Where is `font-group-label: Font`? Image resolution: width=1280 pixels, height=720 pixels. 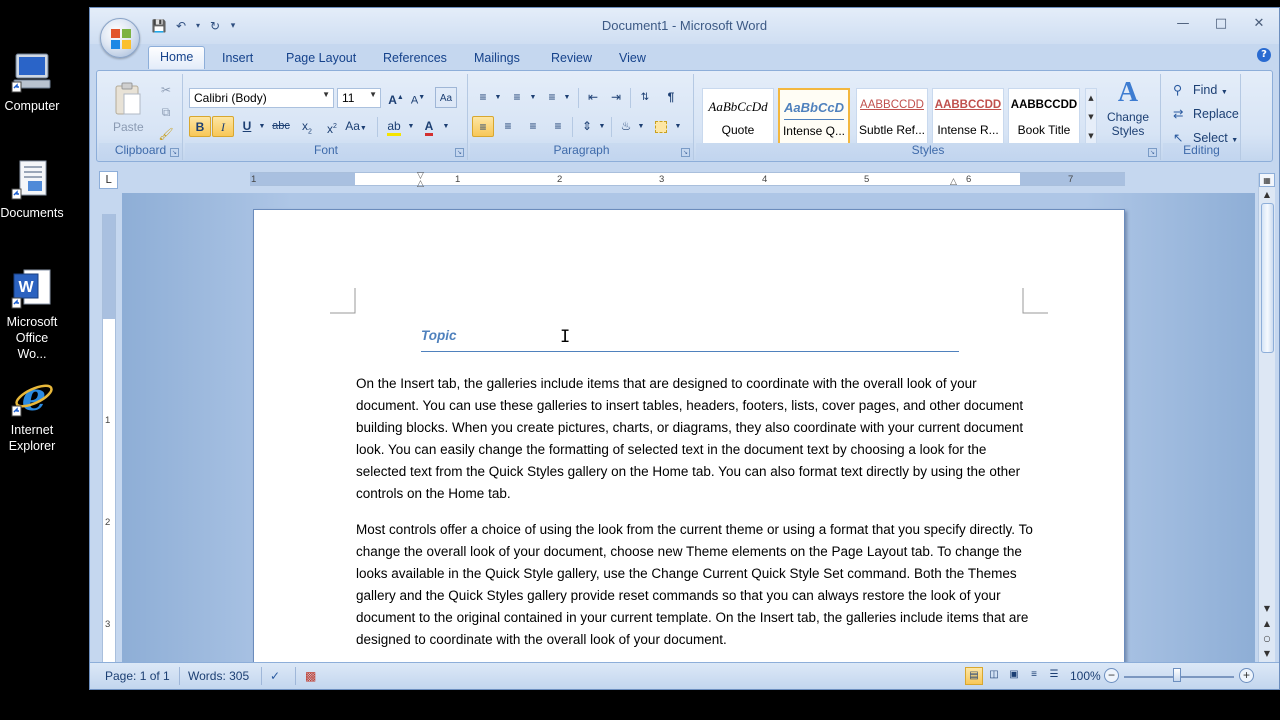
font-group-label: Font is located at coordinates (326, 151).